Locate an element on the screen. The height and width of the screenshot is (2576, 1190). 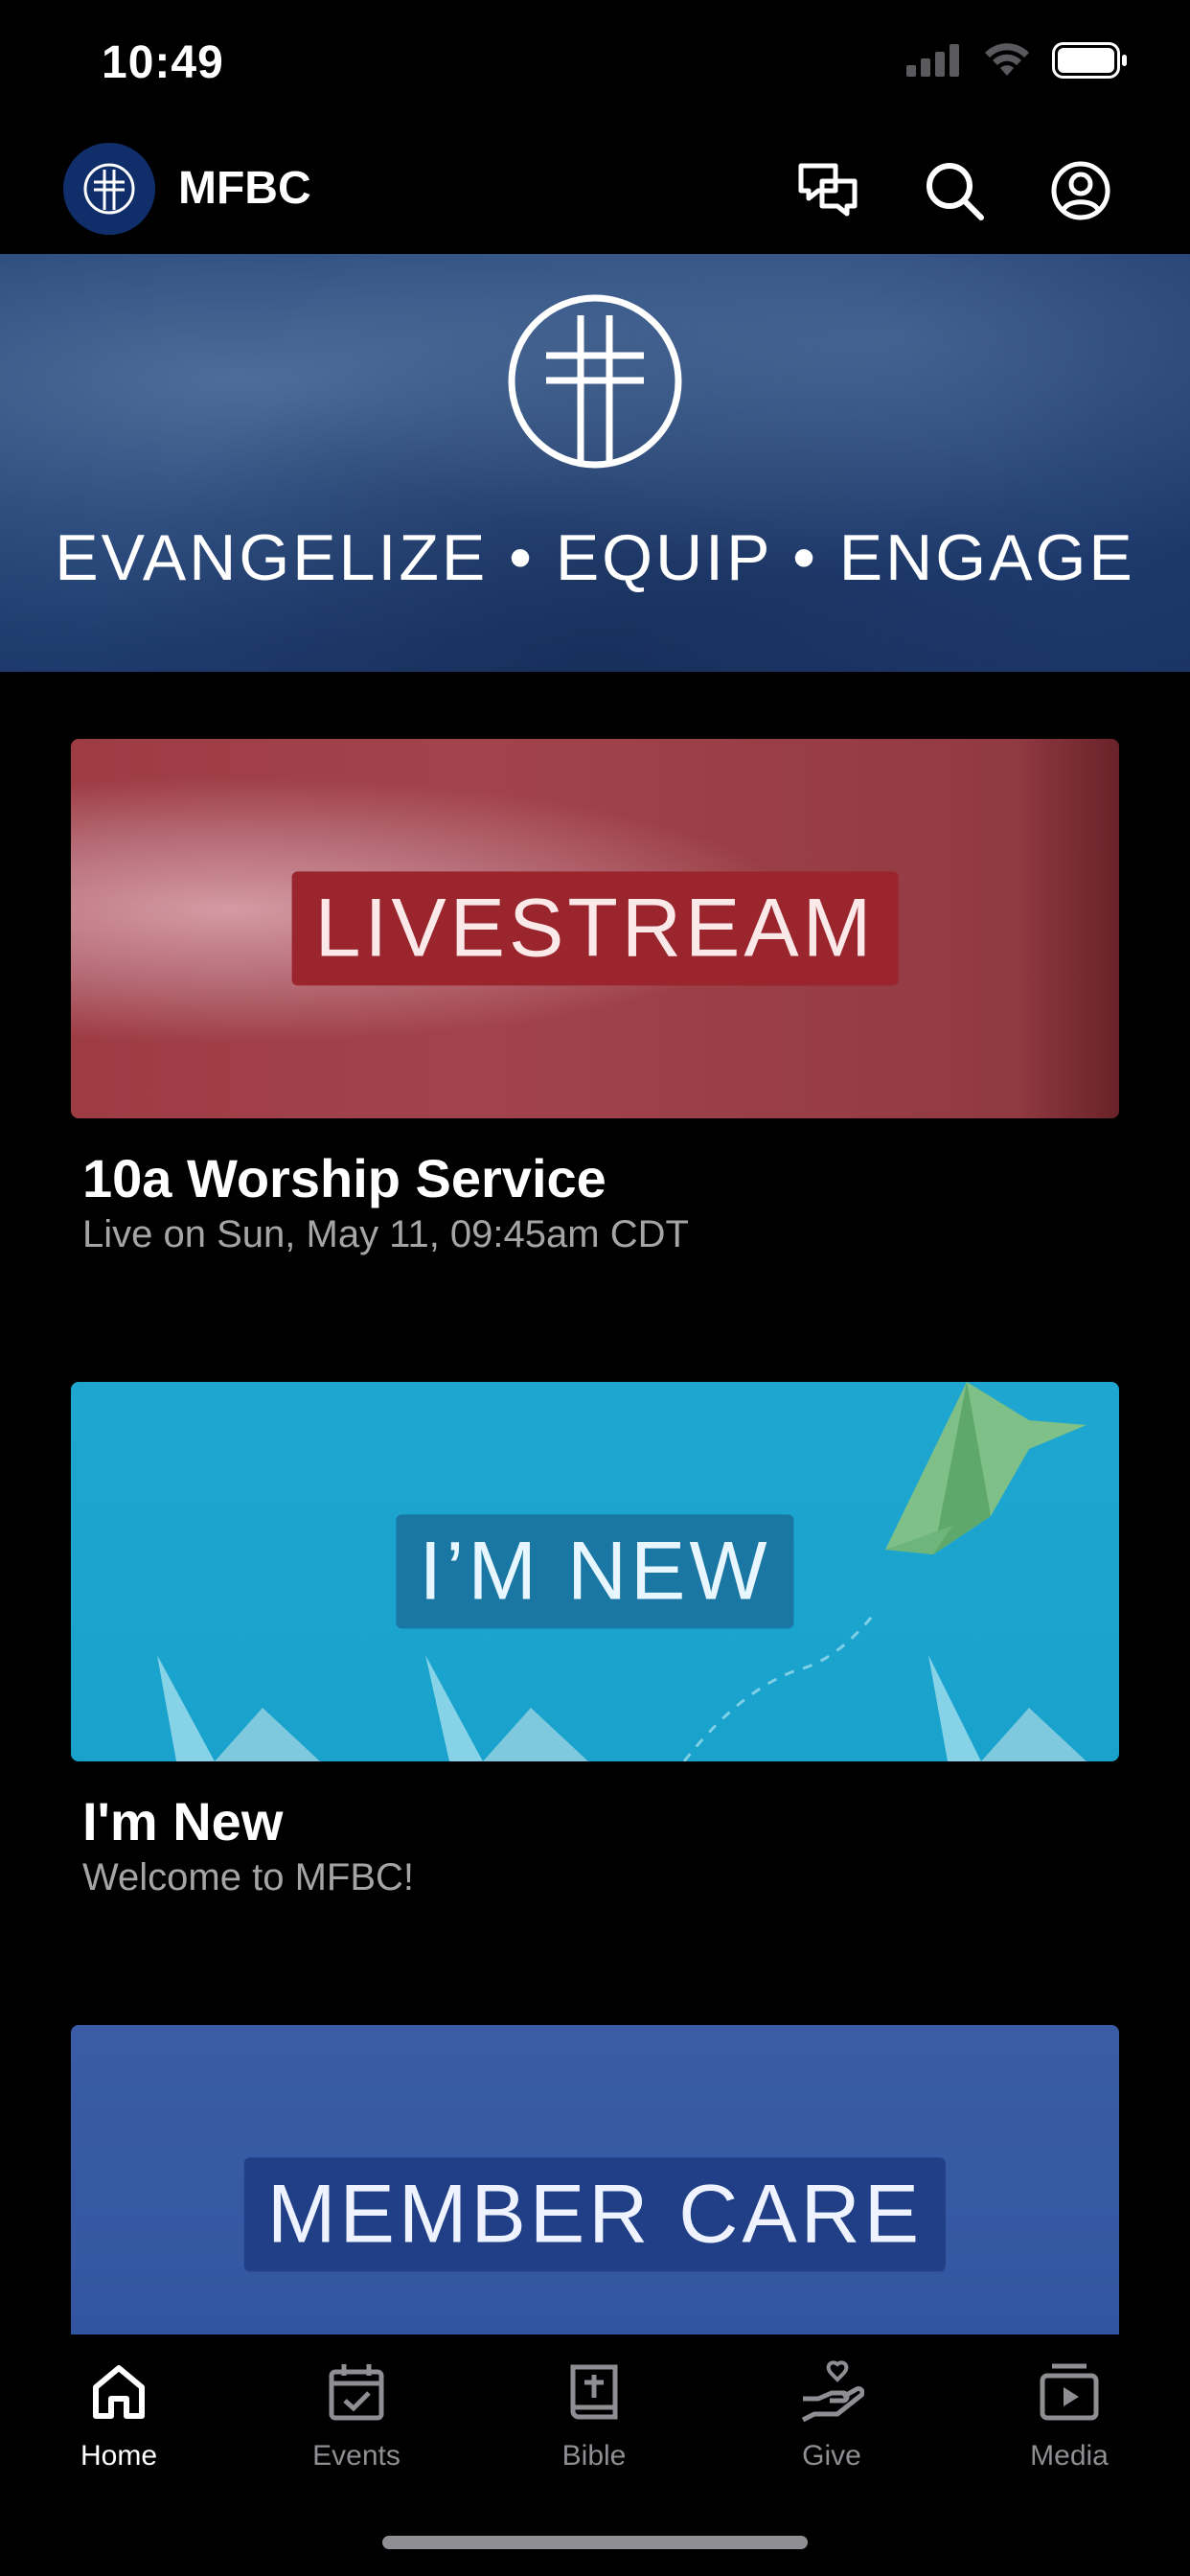
search-icon is located at coordinates (956, 191).